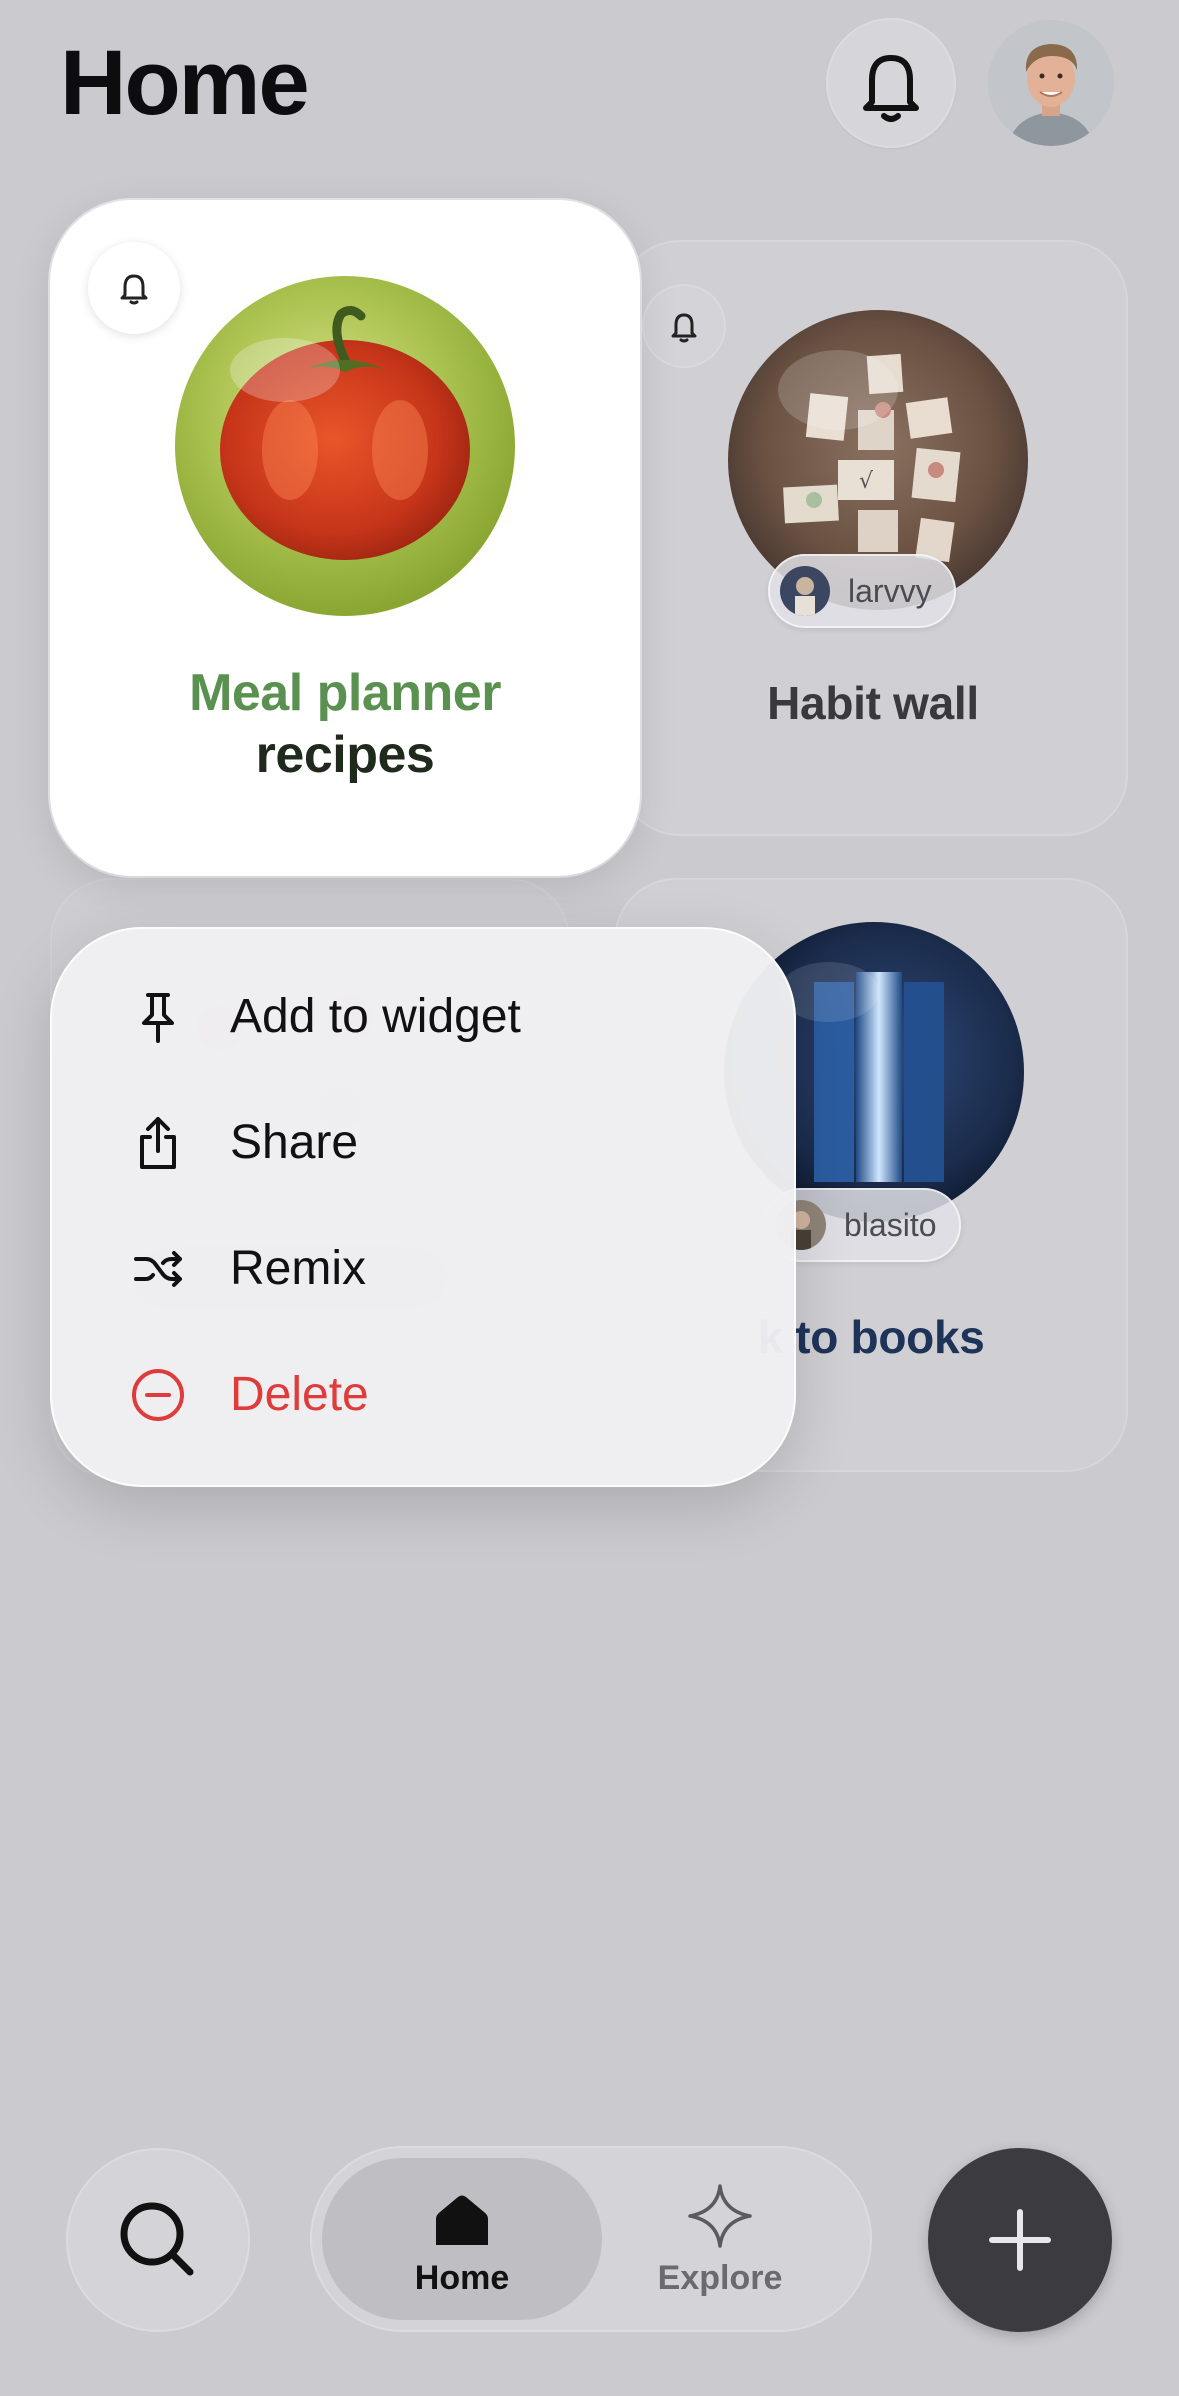 This screenshot has height=2396, width=1179. Describe the element at coordinates (294, 1142) in the screenshot. I see `menu-item-label: Share` at that location.